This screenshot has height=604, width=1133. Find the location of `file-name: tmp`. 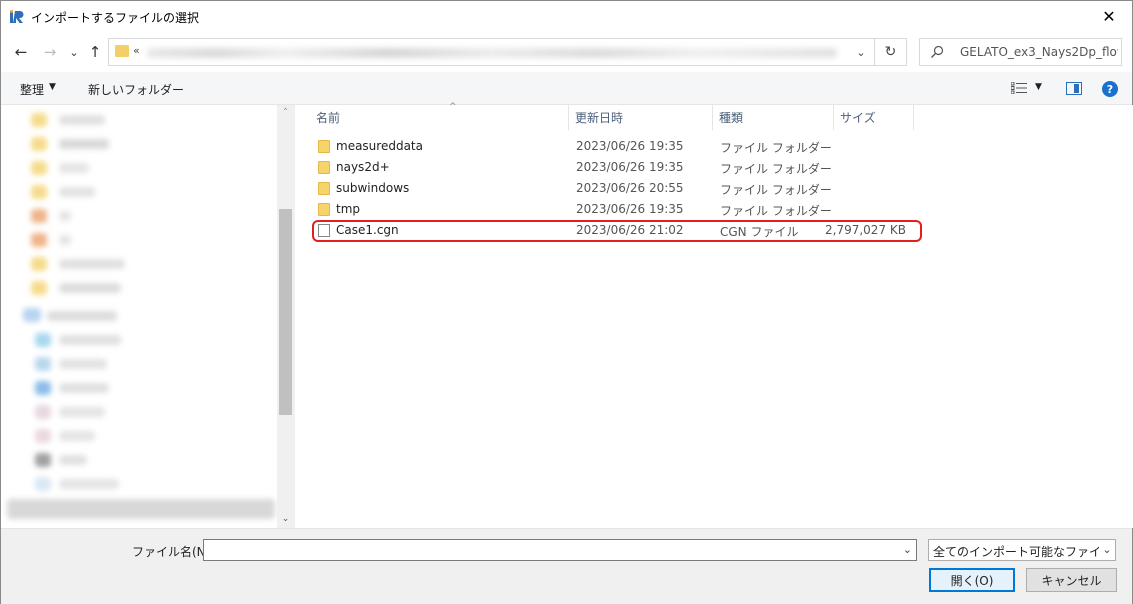

file-name: tmp is located at coordinates (348, 209).